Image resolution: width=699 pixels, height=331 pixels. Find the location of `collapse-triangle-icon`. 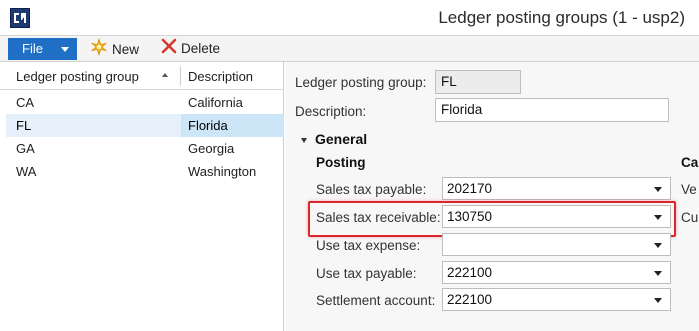

collapse-triangle-icon is located at coordinates (304, 140).